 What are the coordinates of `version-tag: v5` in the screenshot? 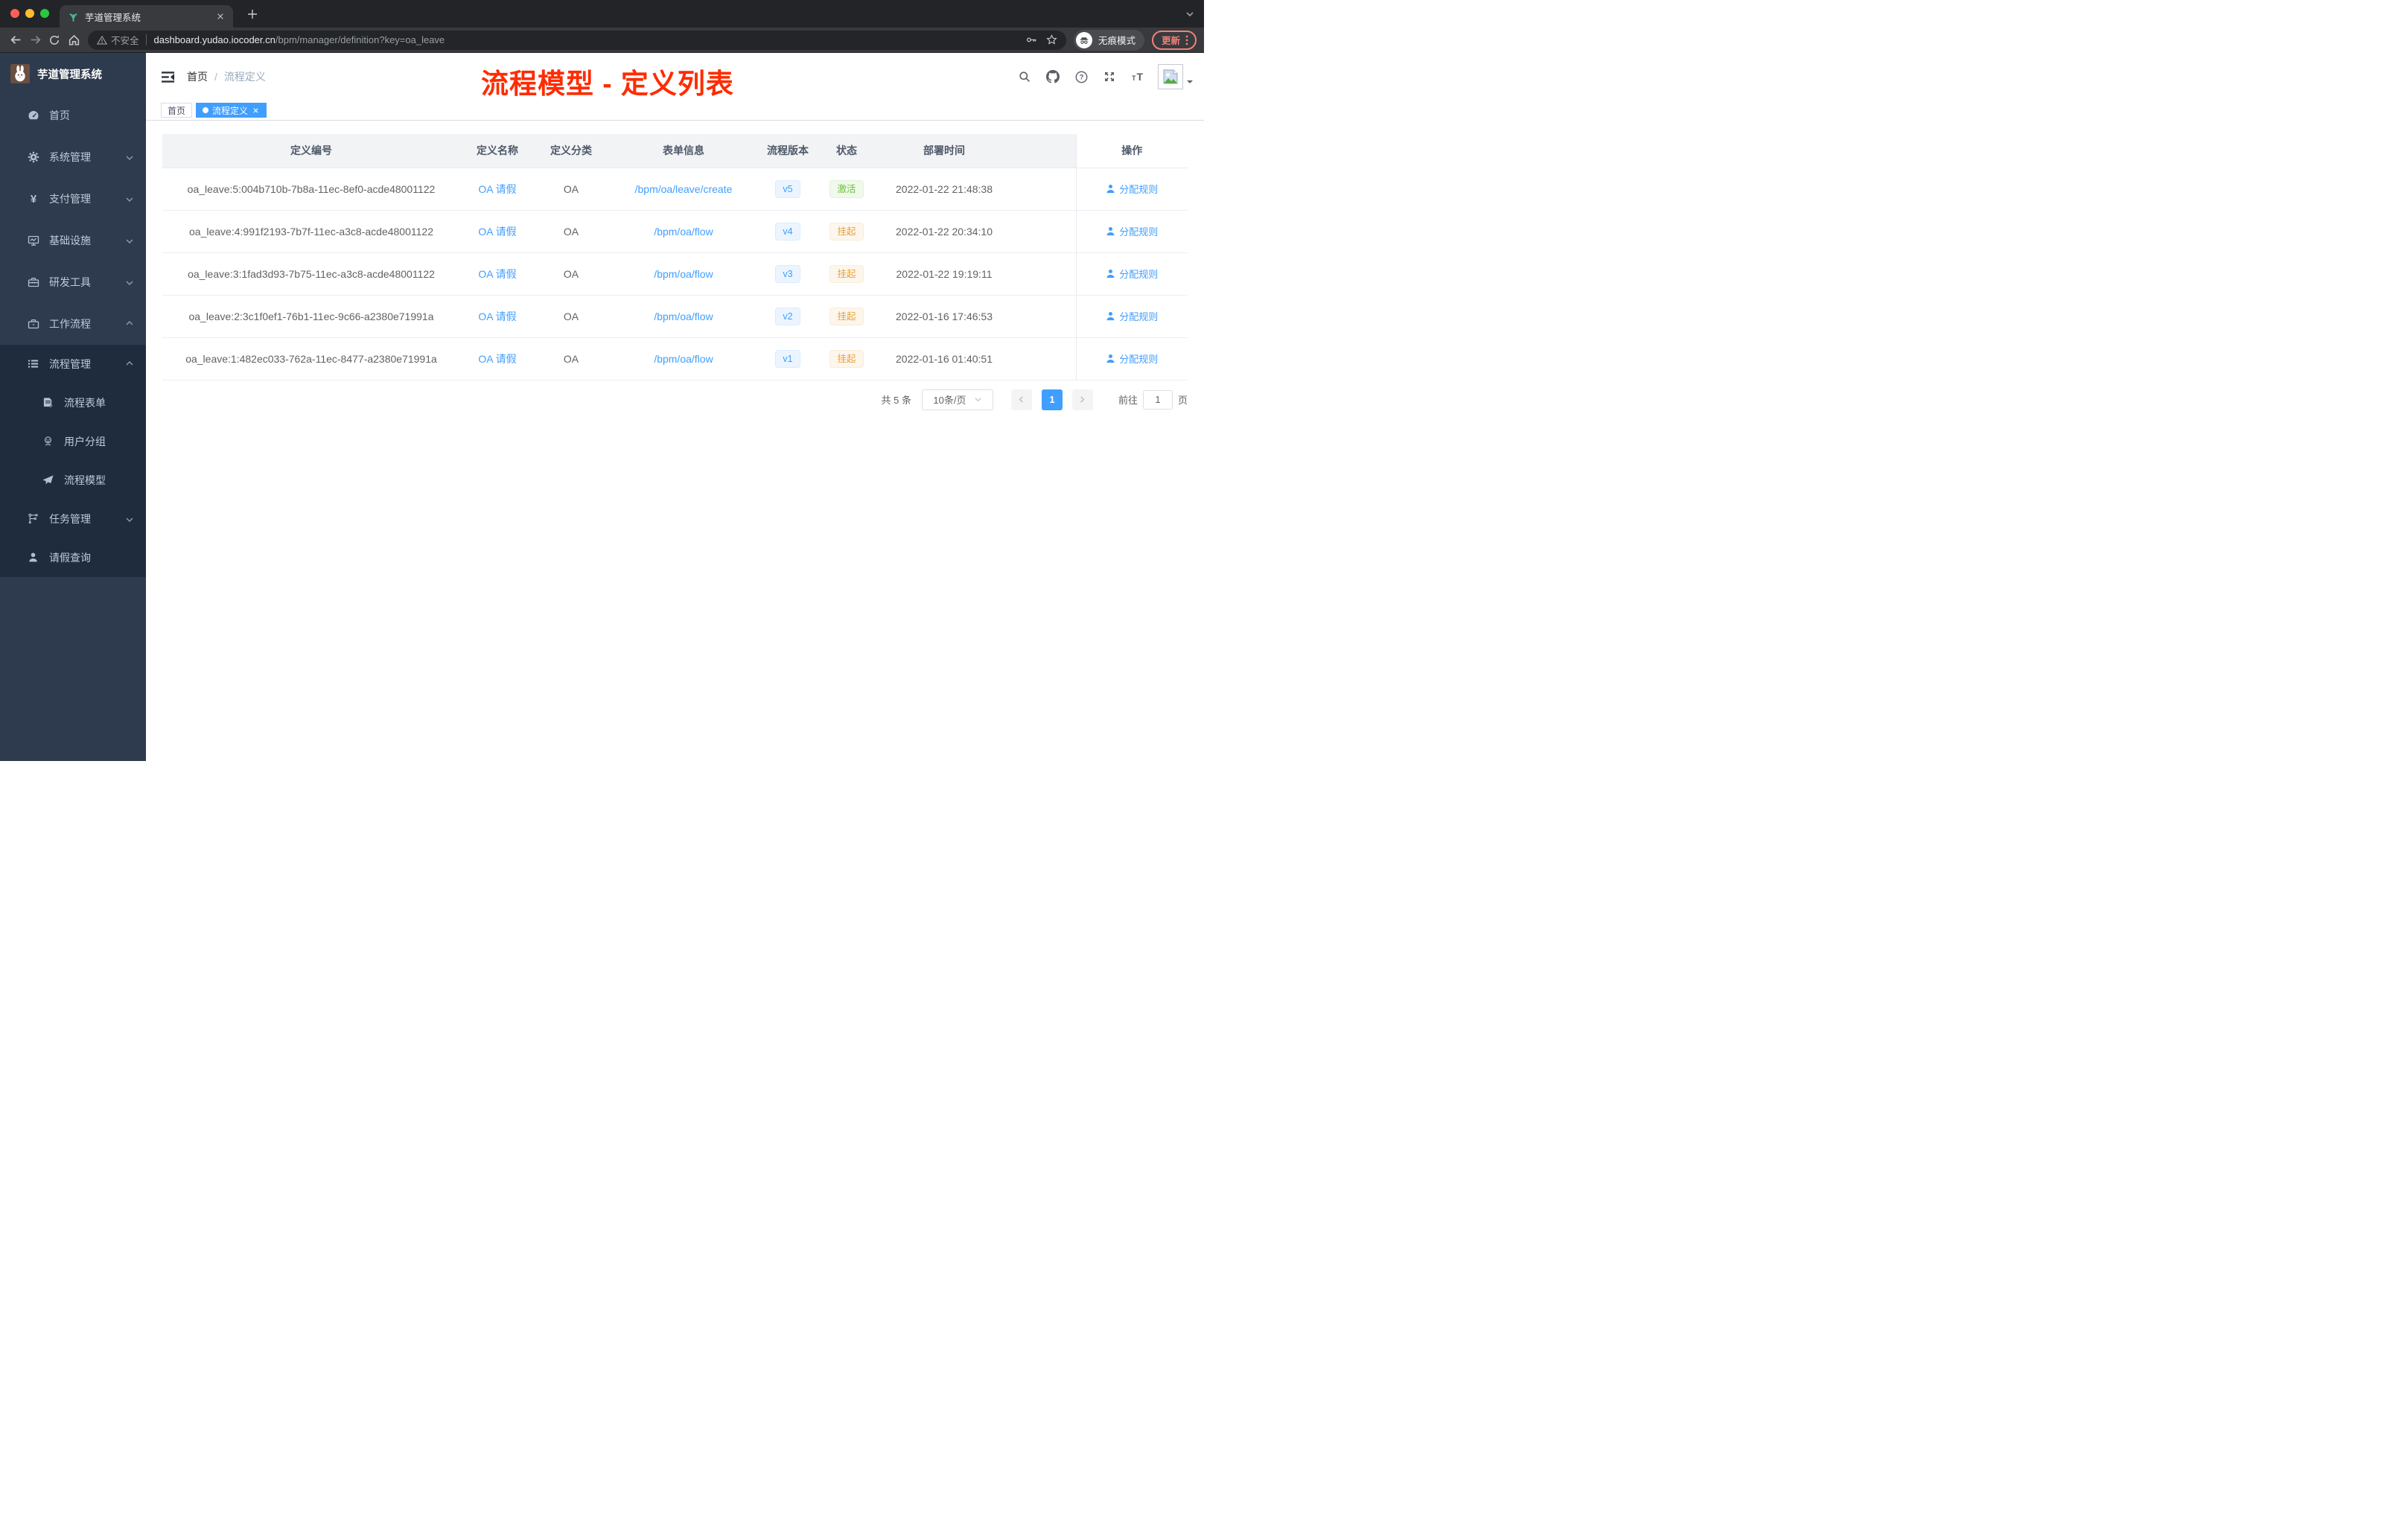 It's located at (787, 188).